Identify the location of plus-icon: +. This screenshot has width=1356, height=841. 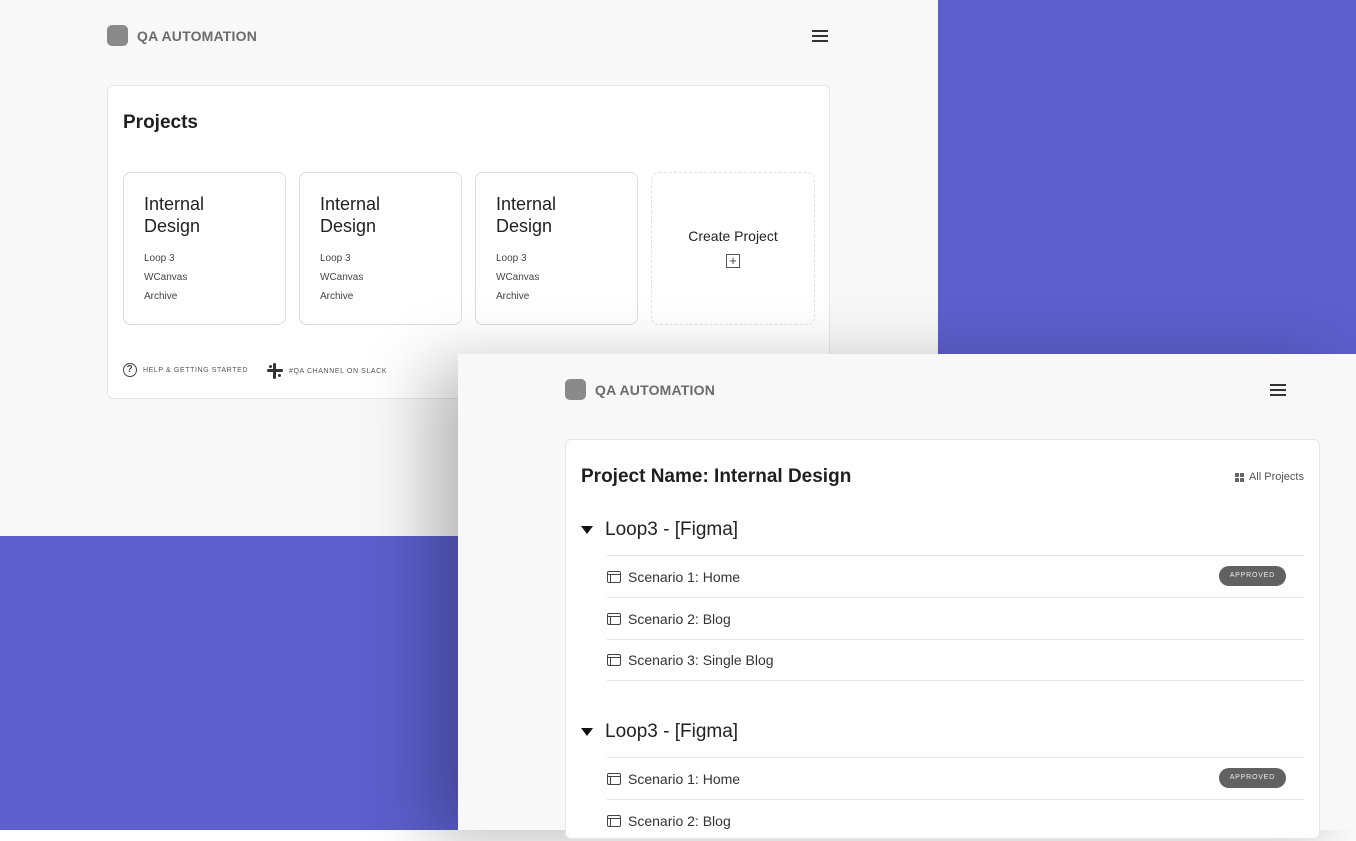
(733, 261).